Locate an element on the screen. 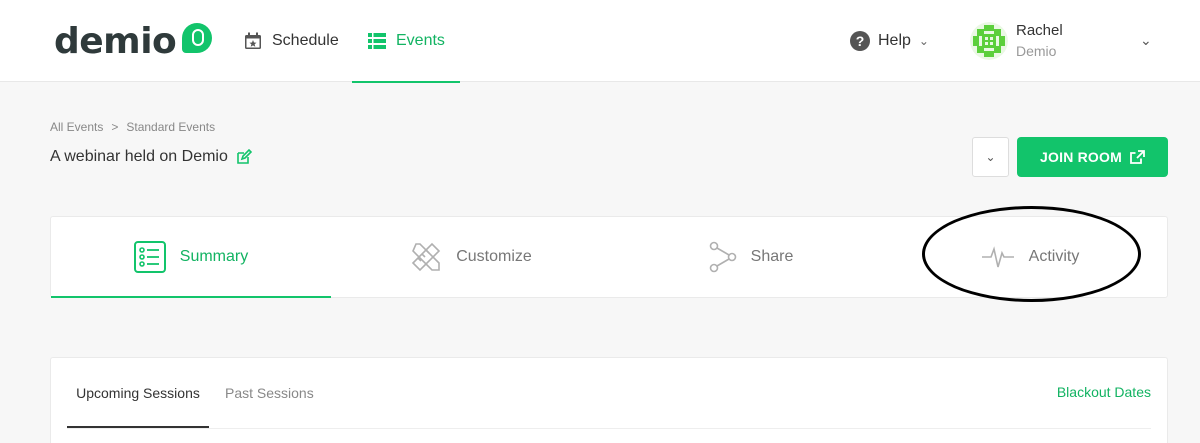 The height and width of the screenshot is (443, 1200). nav-schedule: Schedule is located at coordinates (291, 41).